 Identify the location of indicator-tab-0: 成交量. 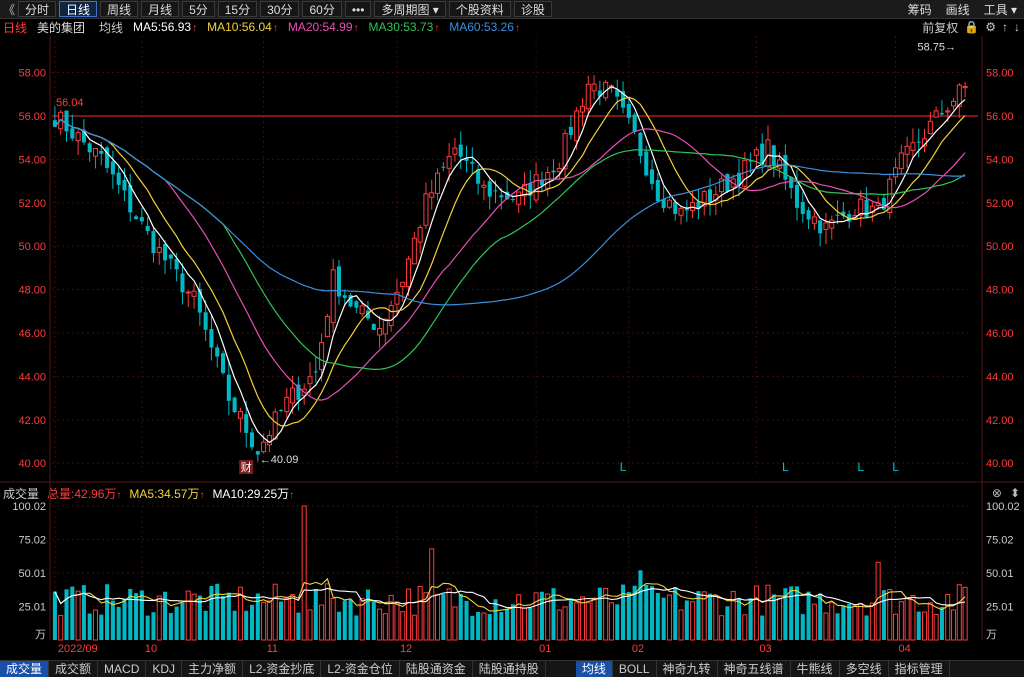
(25, 669).